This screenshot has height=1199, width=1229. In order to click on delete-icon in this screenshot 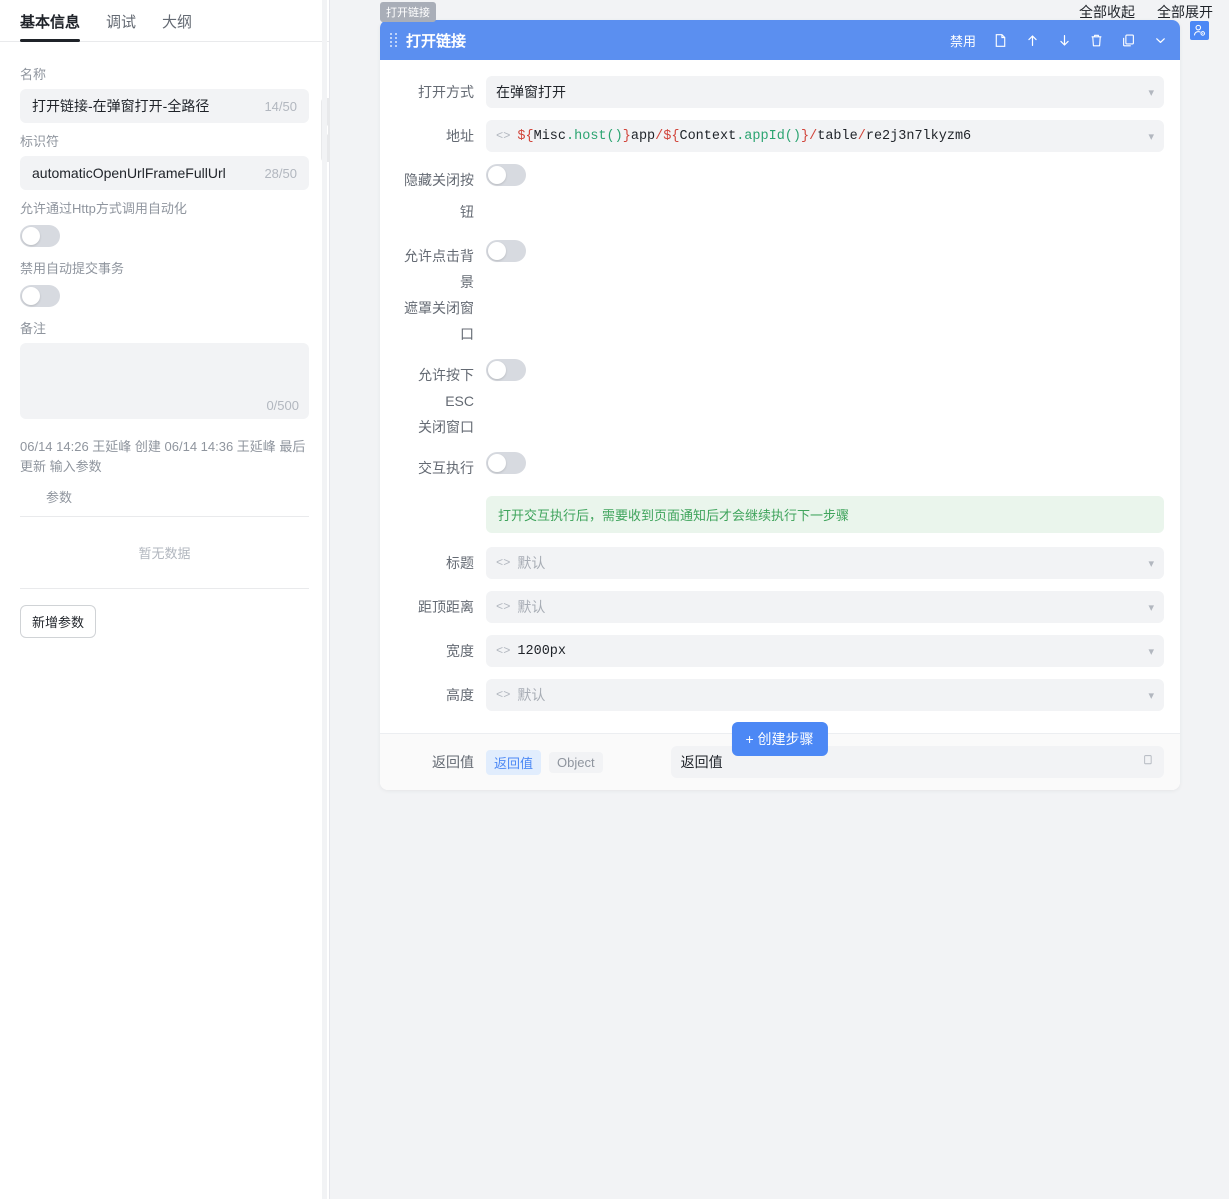, I will do `click(1096, 40)`.